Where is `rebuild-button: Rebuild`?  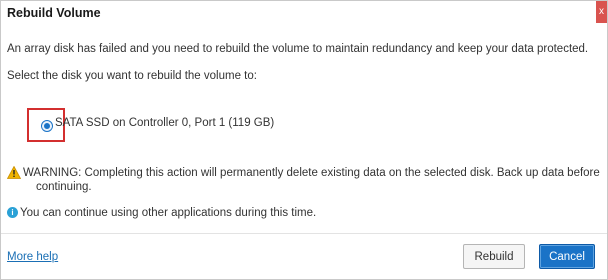 rebuild-button: Rebuild is located at coordinates (494, 256).